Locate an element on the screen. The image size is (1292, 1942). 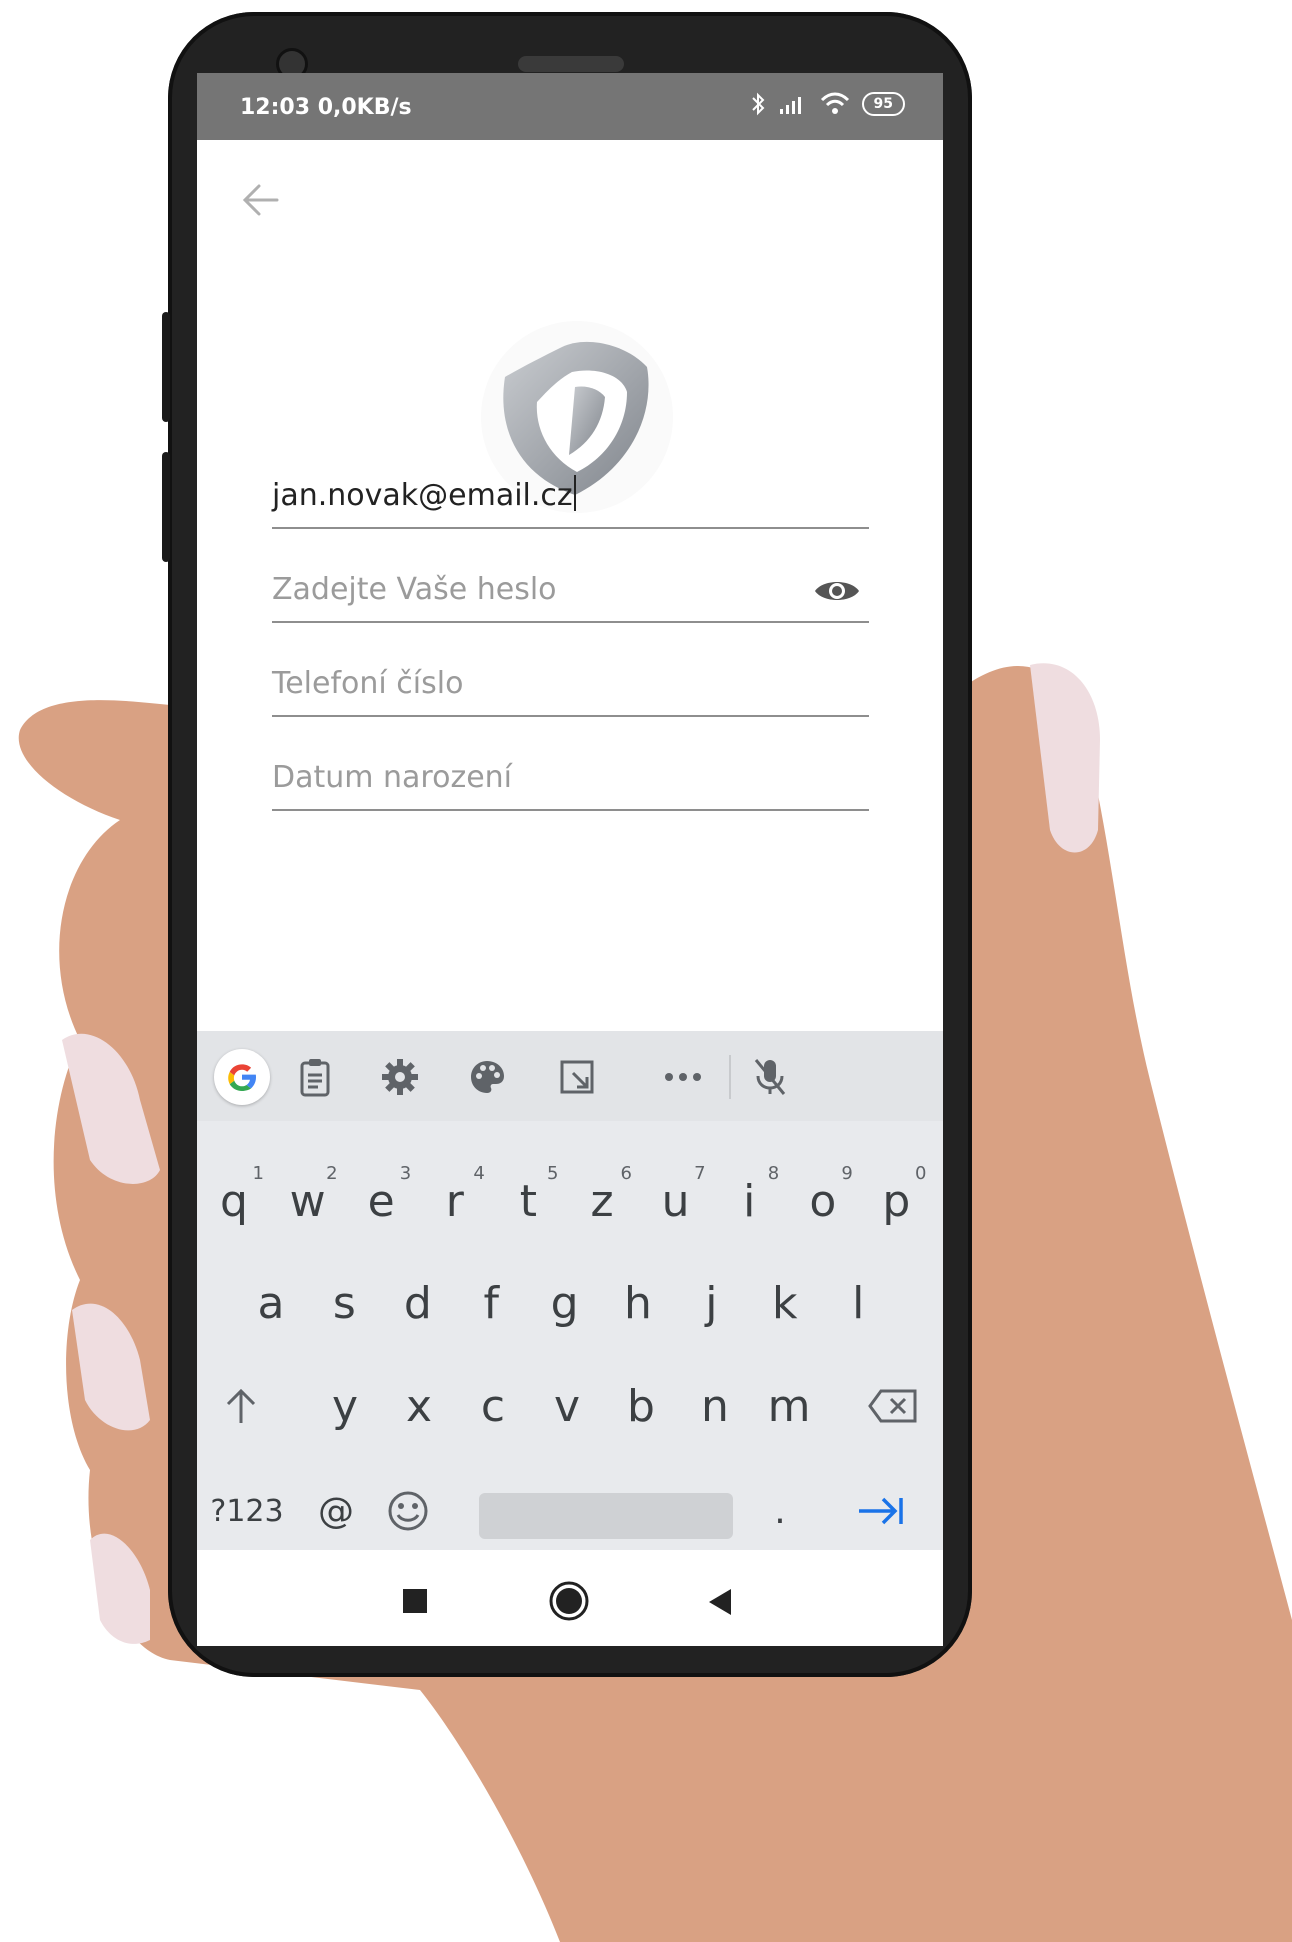
email-value: jan.novak@email.cz is located at coordinates (422, 495).